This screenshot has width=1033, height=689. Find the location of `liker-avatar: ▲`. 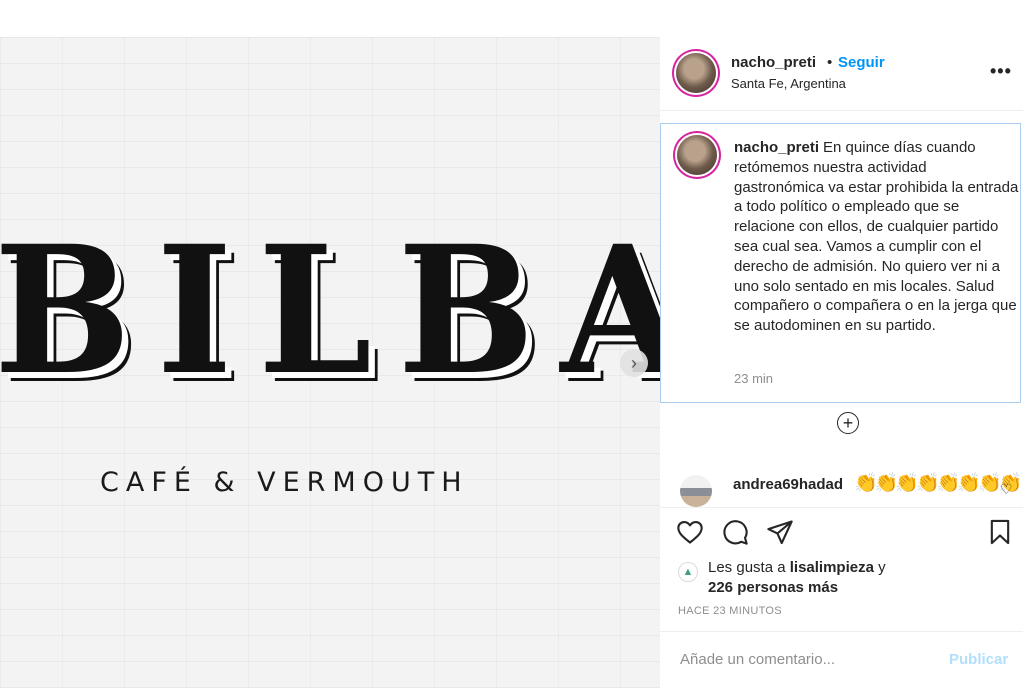

liker-avatar: ▲ is located at coordinates (688, 572).